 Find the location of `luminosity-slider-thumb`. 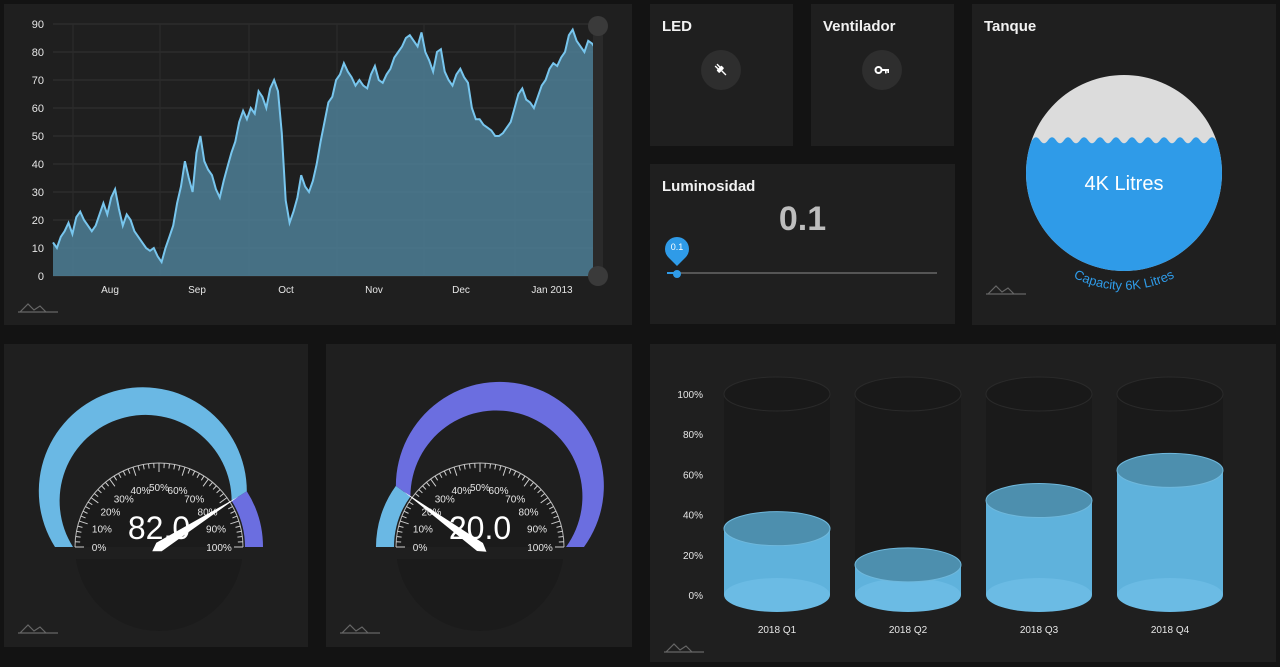

luminosity-slider-thumb is located at coordinates (677, 274).